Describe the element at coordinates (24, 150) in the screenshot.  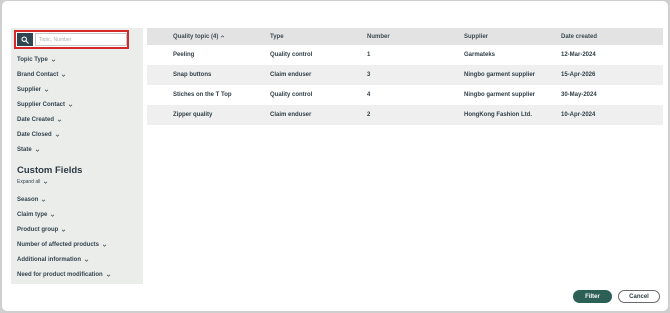
I see `filter-label: State` at that location.